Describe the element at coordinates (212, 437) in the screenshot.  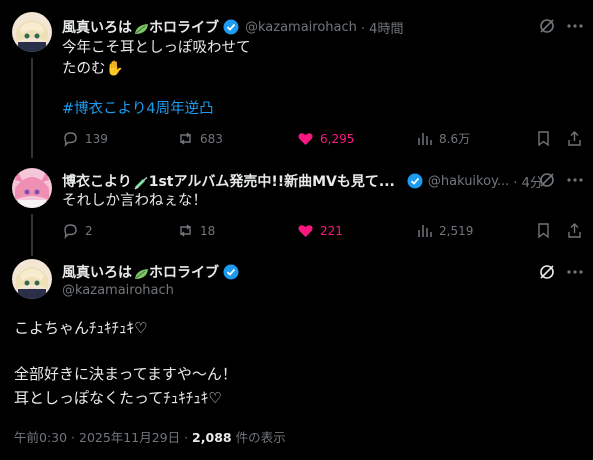
I see `view-count: 2,088` at that location.